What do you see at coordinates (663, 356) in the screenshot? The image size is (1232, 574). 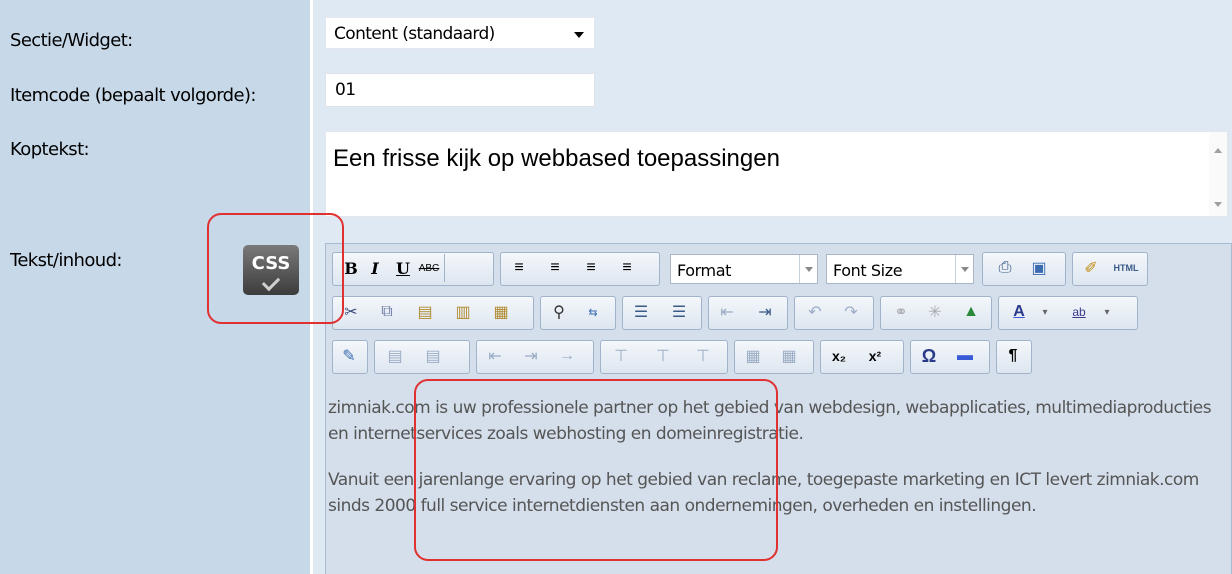 I see `insert-col-after-icon: ⊤` at bounding box center [663, 356].